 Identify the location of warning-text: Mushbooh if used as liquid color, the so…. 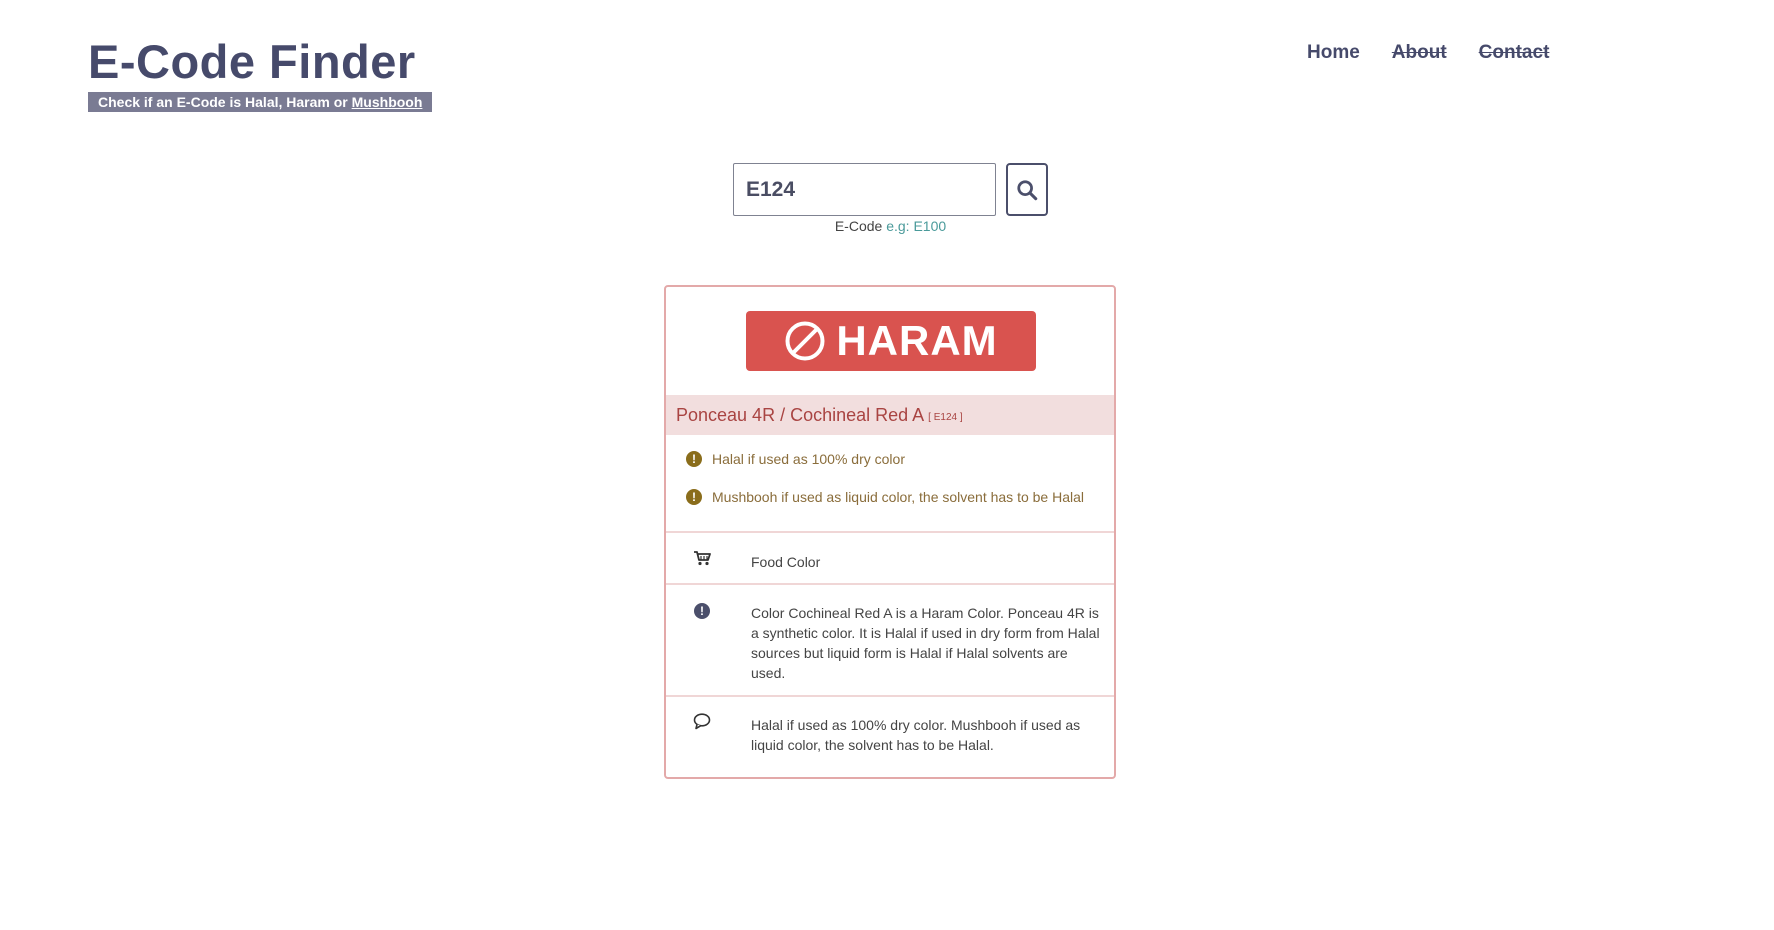
(898, 497).